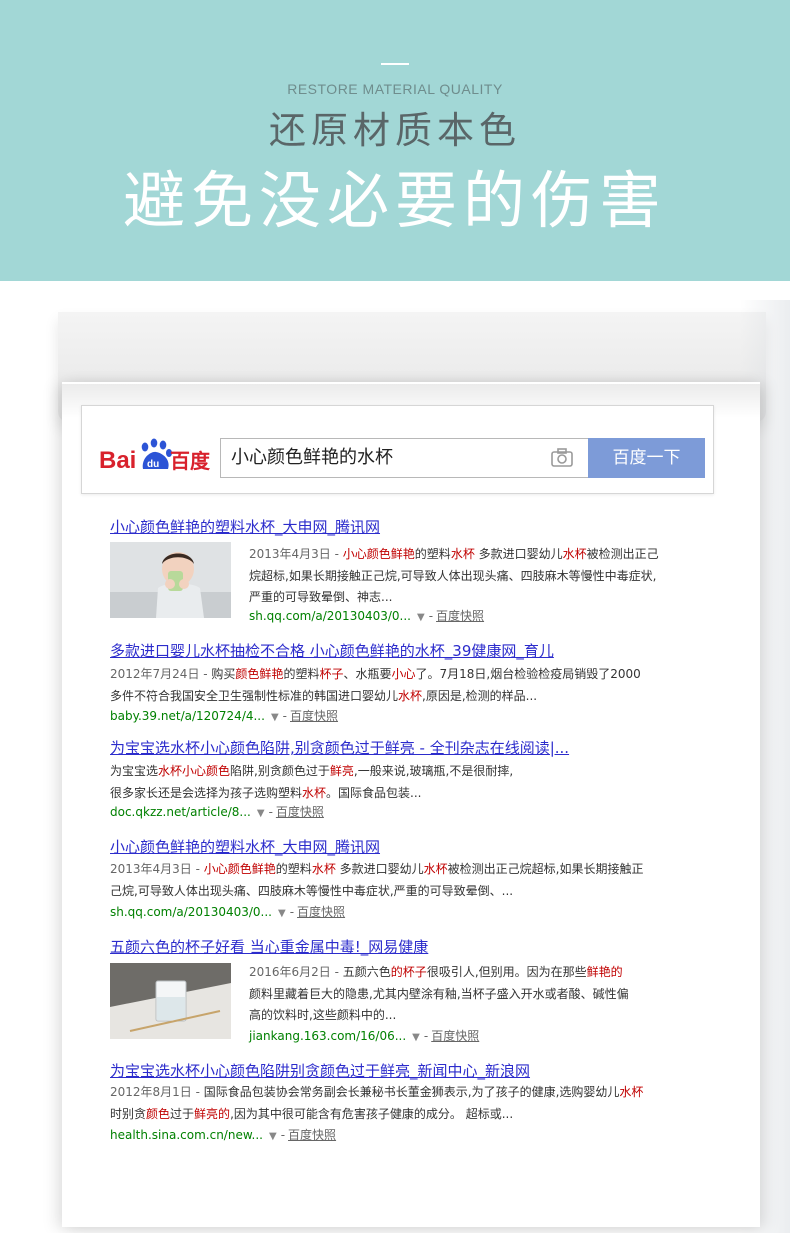 The height and width of the screenshot is (1233, 790). Describe the element at coordinates (224, 715) in the screenshot. I see `result-url: baby.39.net/a/120724/4... ▼ - 百度快照` at that location.